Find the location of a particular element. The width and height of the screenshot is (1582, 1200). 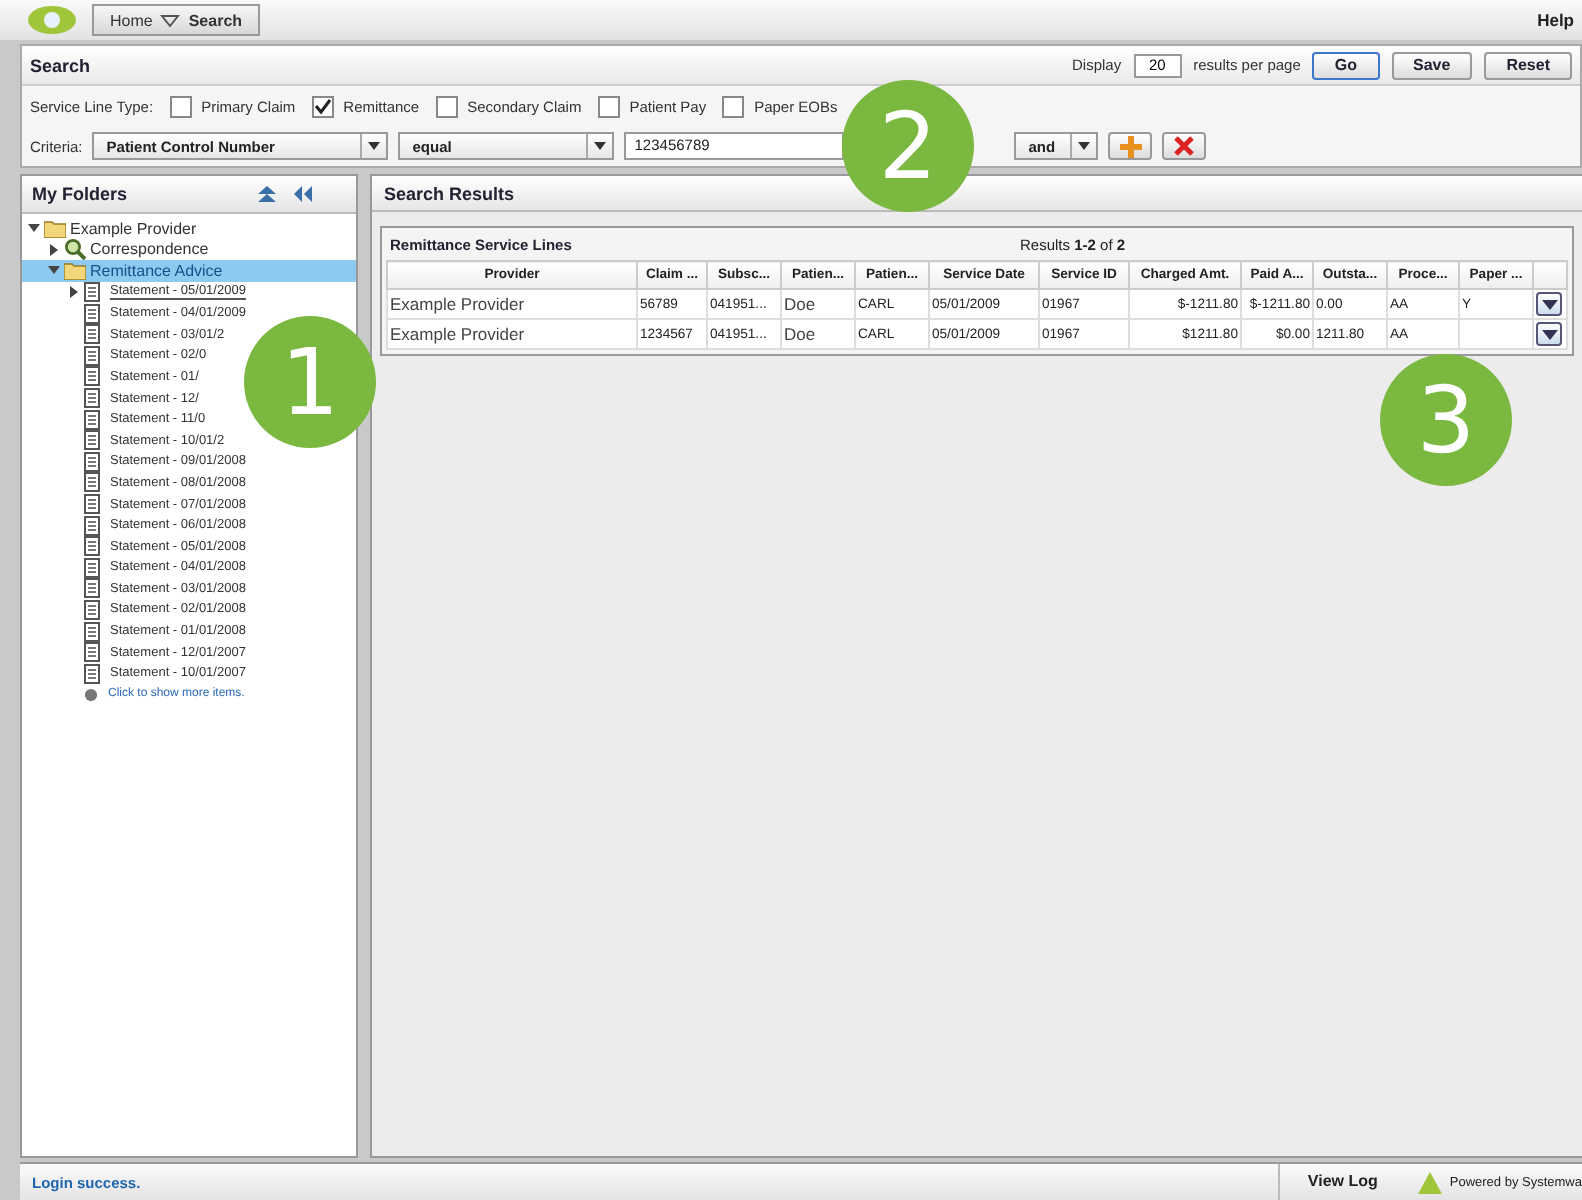

tree-item: Correspondence is located at coordinates (149, 249).